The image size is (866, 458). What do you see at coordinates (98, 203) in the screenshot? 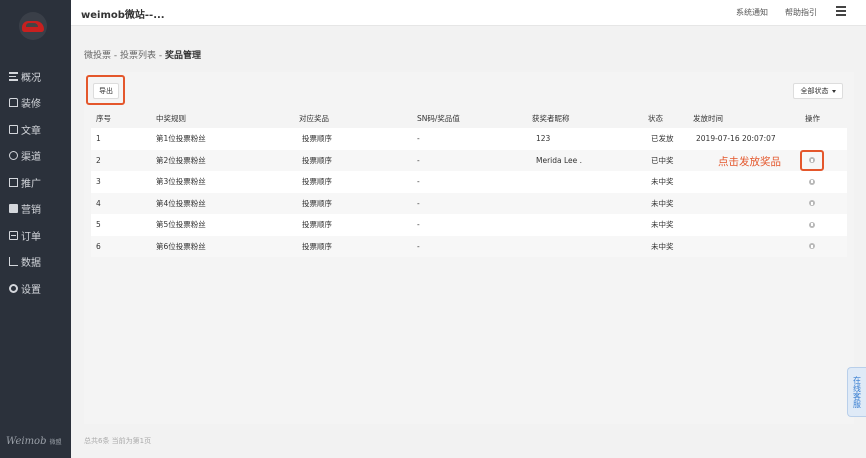
I see `cell-index: 4` at bounding box center [98, 203].